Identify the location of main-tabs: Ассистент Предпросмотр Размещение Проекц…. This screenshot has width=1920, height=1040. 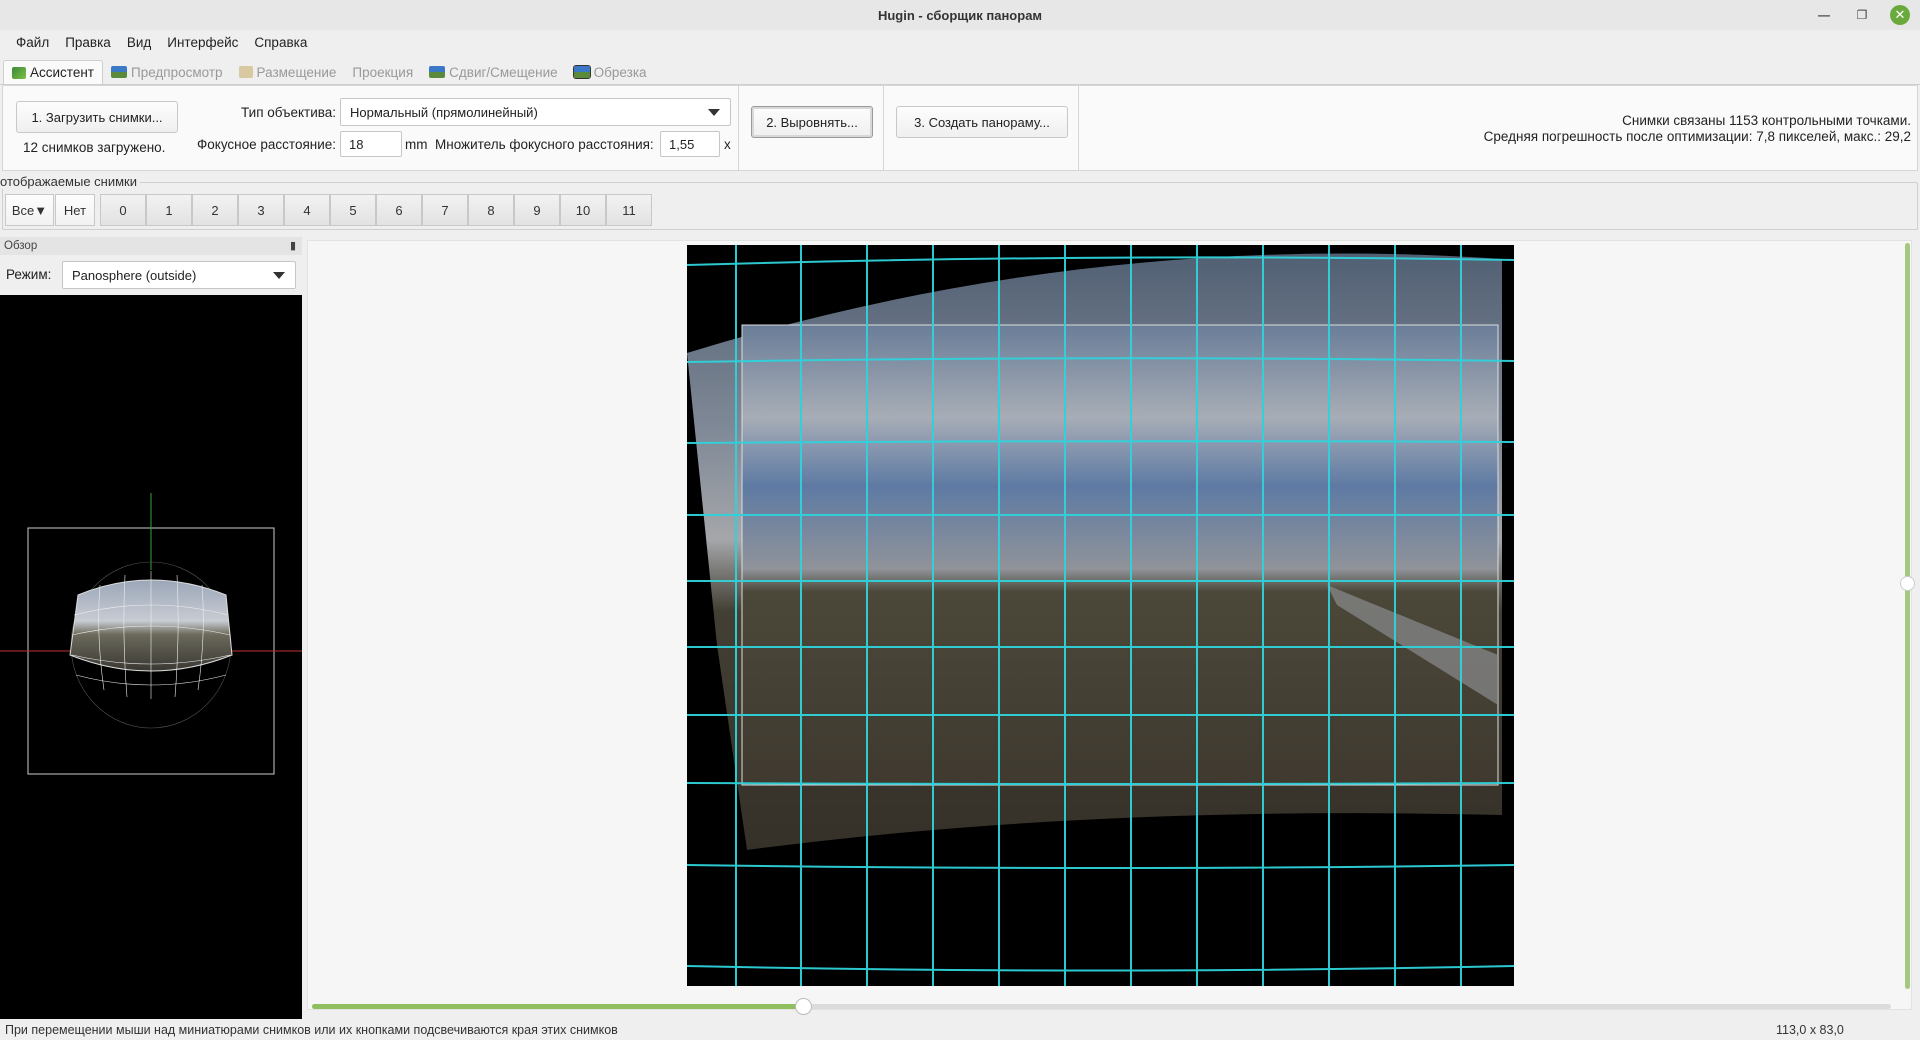
(960, 72).